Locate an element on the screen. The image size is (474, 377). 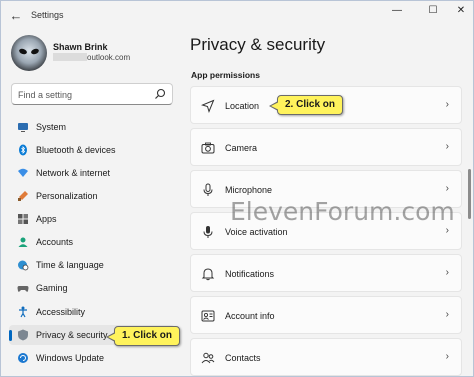
sidebar-item-label: Time & language is located at coordinates (70, 265).